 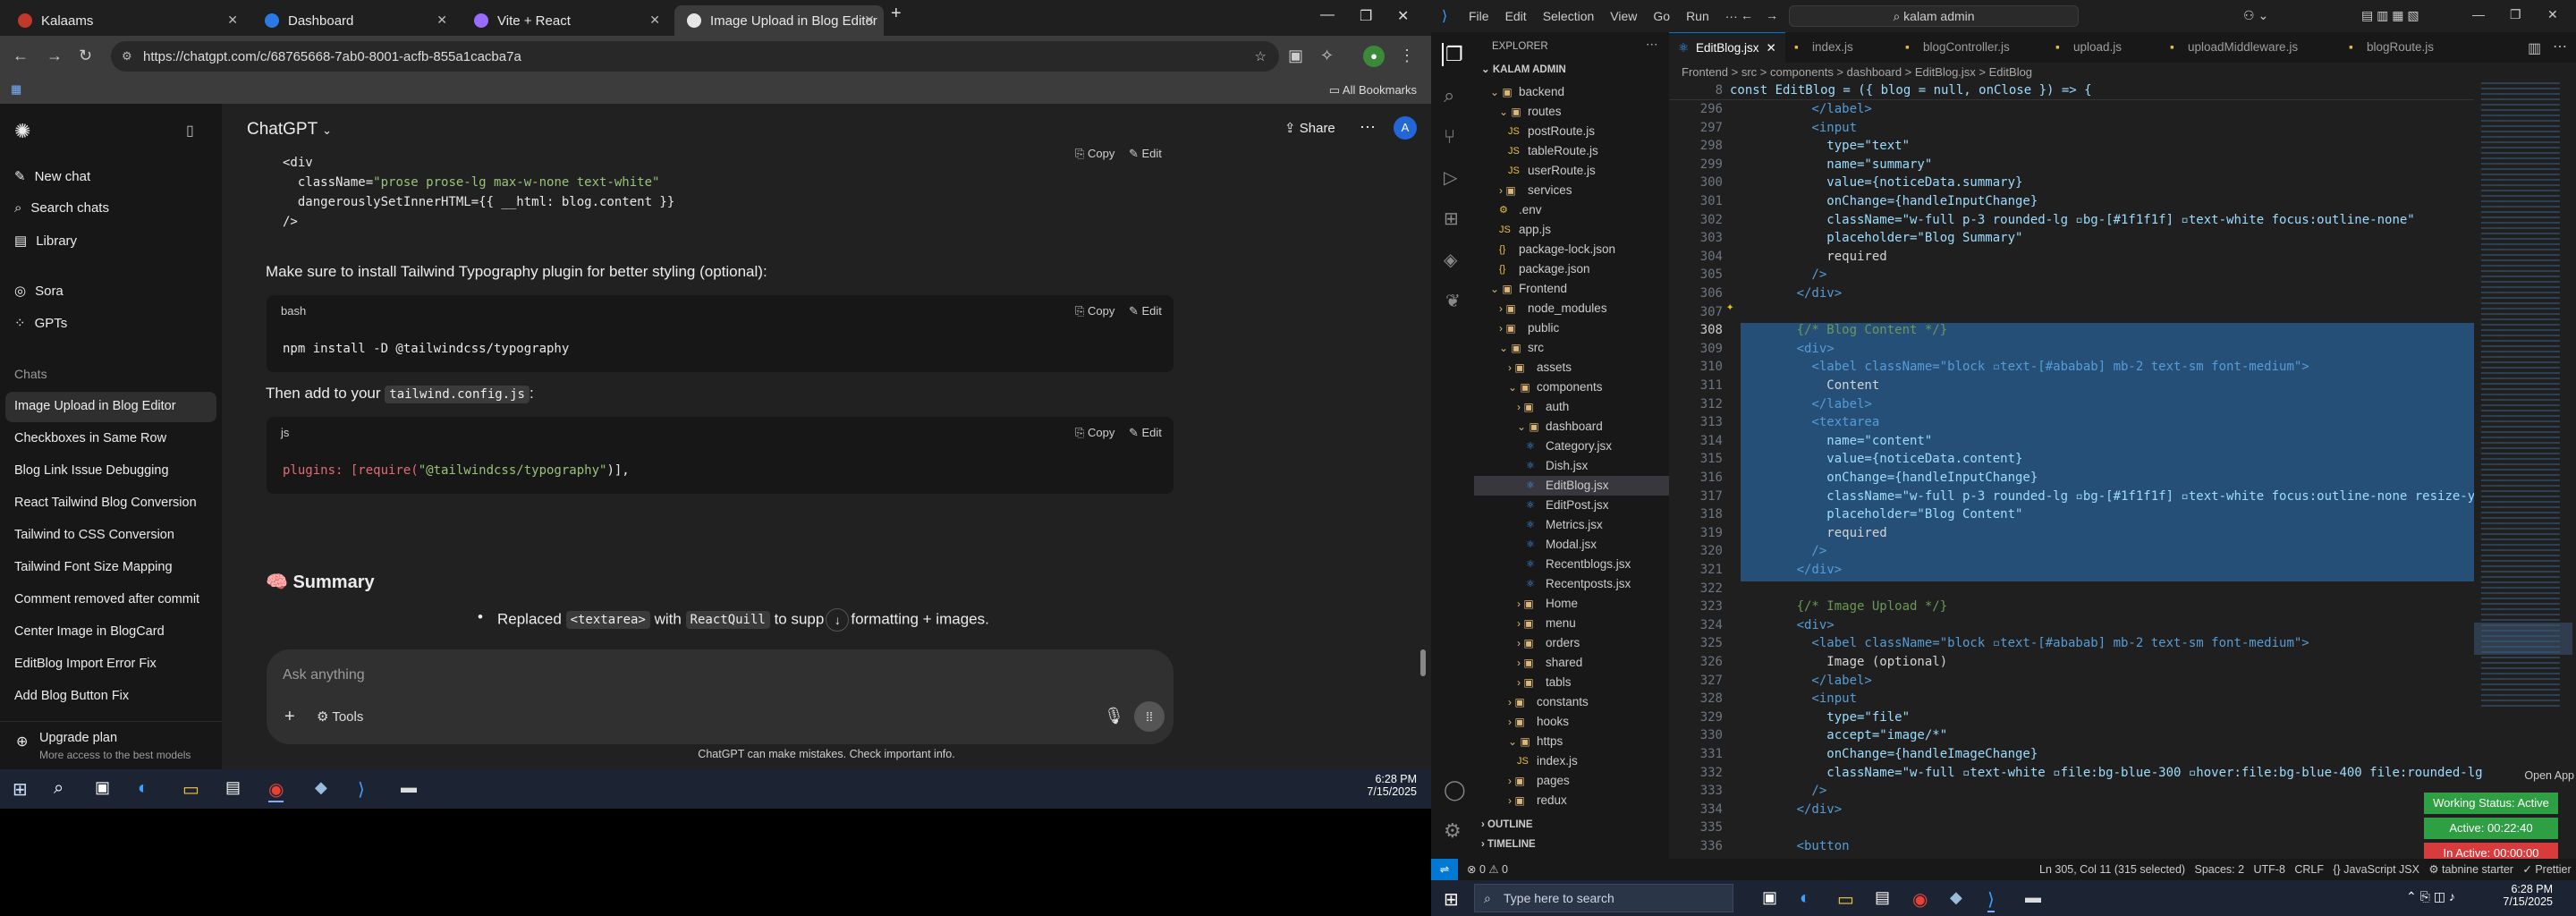 I want to click on chat-item: React Tailwind Blog Conversion, so click(x=105, y=503).